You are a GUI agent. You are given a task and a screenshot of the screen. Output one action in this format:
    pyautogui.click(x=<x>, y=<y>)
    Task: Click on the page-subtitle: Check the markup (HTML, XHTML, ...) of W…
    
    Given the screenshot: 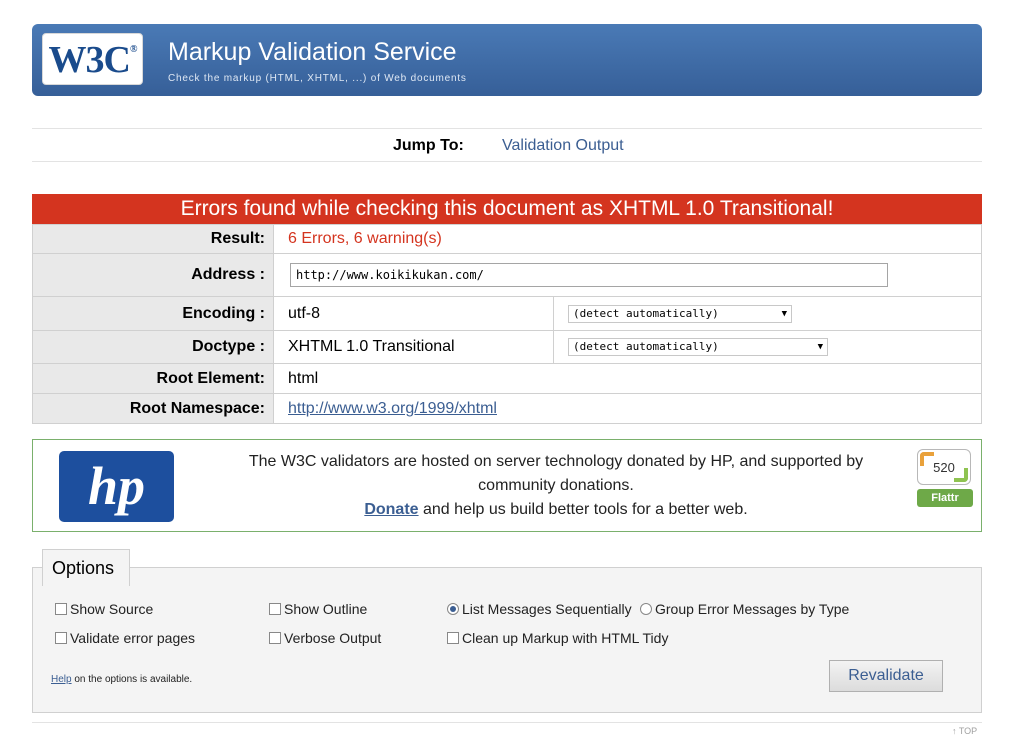 What is the action you would take?
    pyautogui.click(x=317, y=78)
    